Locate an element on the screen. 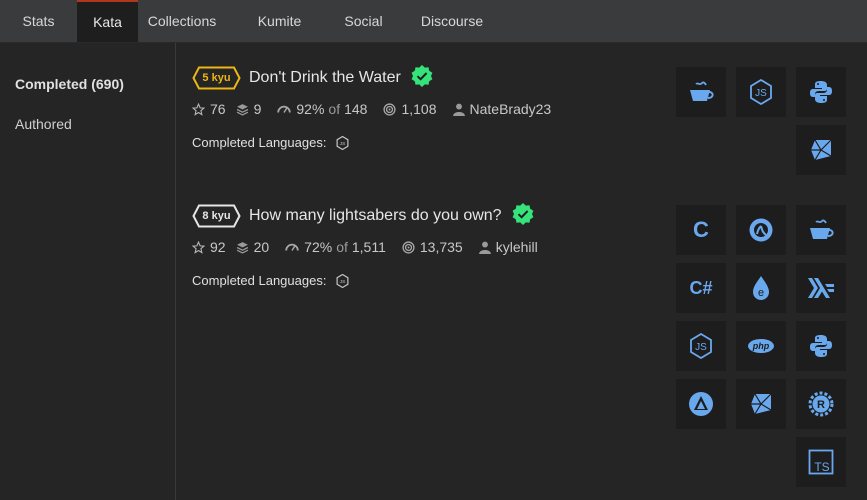 This screenshot has width=867, height=500. tab-discourse: Discourse is located at coordinates (452, 21).